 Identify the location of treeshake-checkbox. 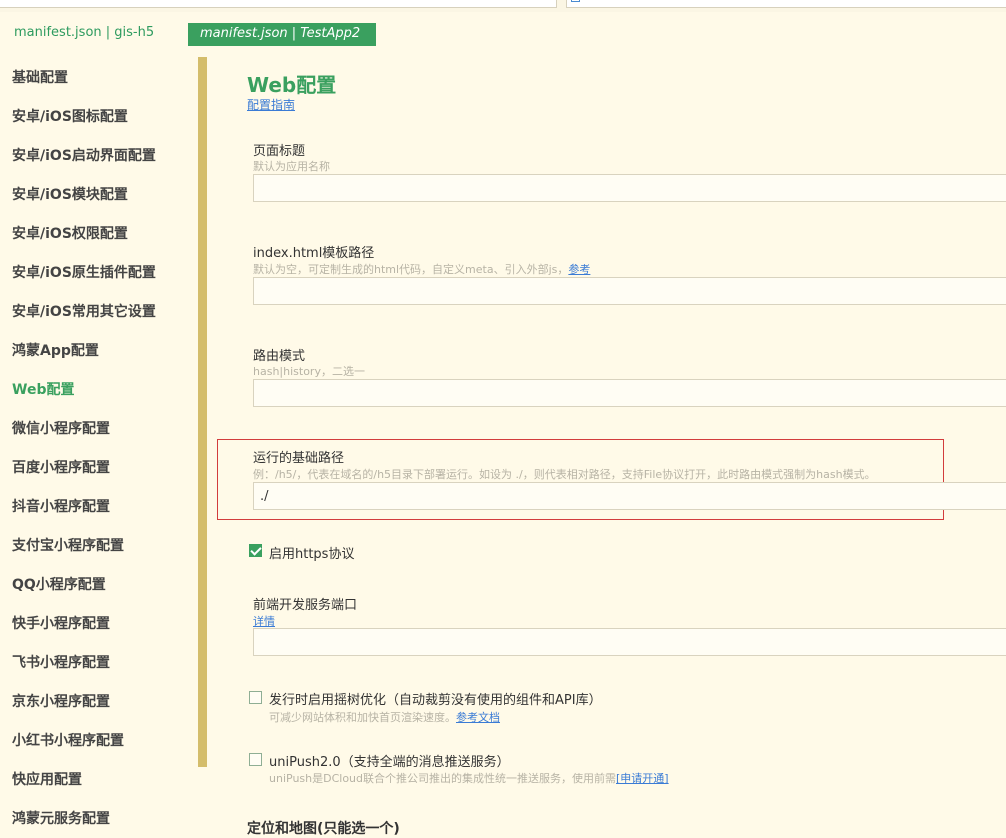
(255, 697).